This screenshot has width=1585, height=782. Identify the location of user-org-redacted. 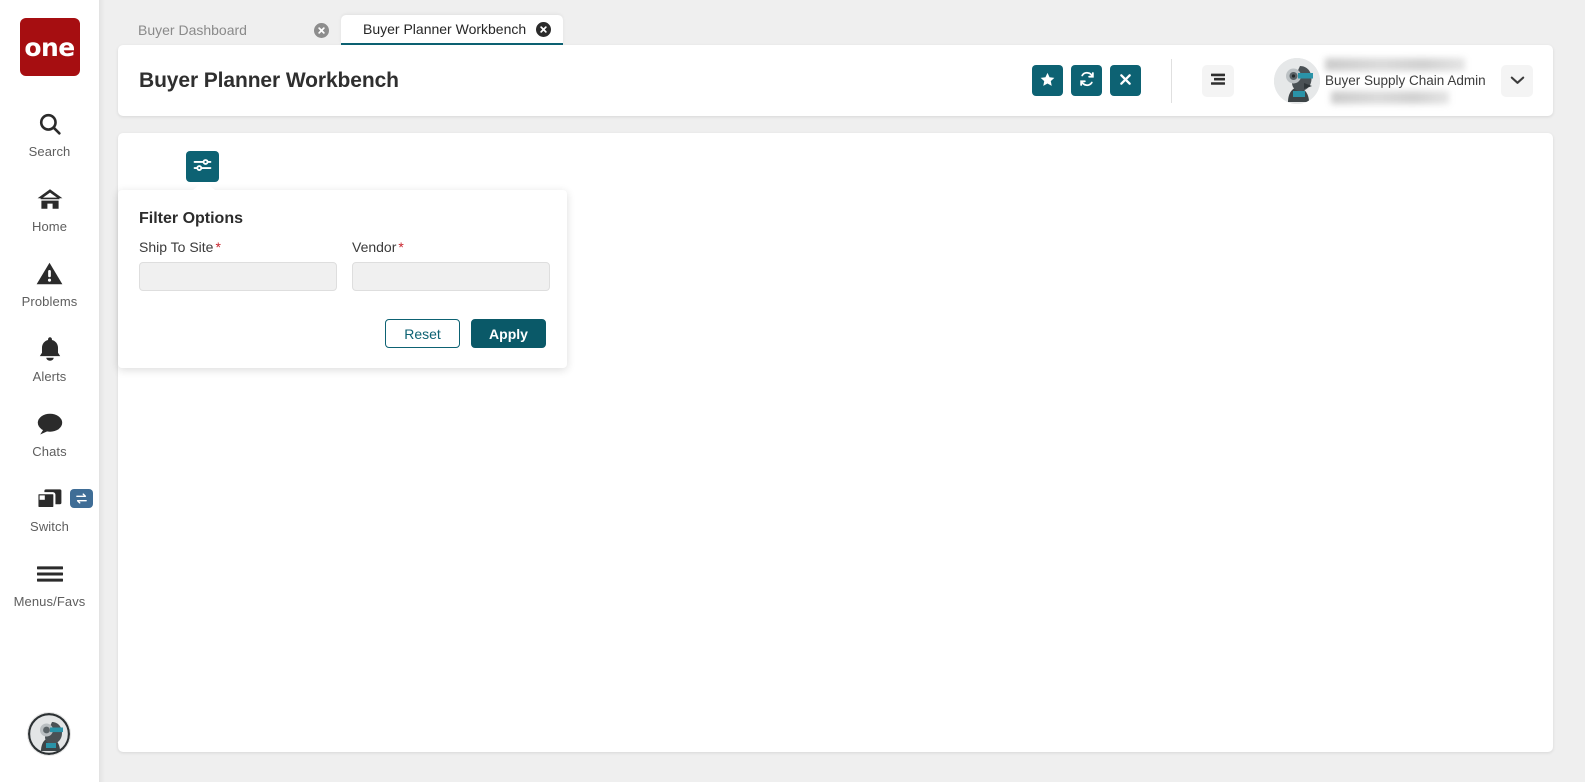
(1390, 97).